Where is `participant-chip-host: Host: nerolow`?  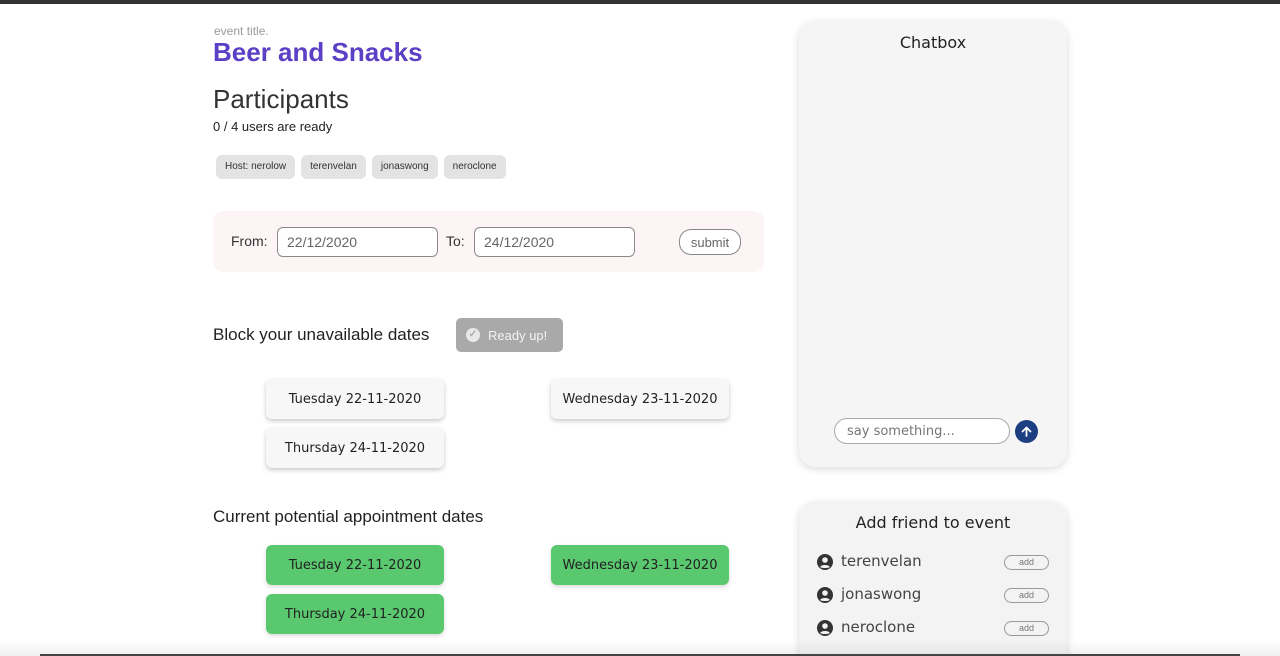 participant-chip-host: Host: nerolow is located at coordinates (256, 167).